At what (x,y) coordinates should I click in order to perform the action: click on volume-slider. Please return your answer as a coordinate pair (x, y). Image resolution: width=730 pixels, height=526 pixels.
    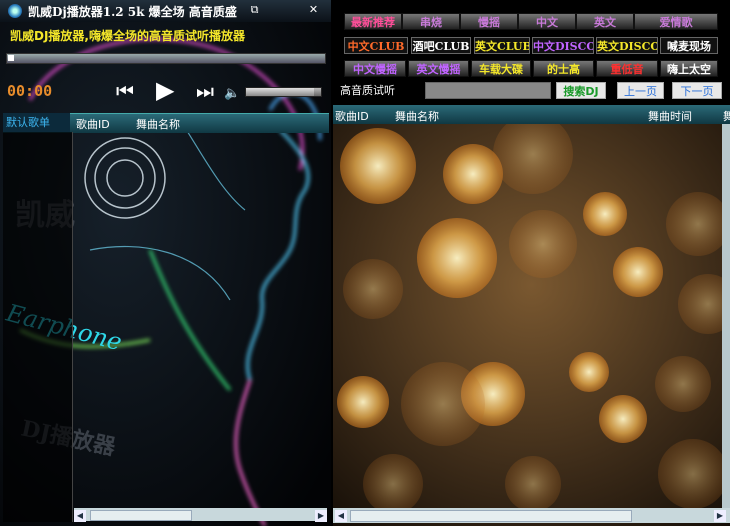
    Looking at the image, I should click on (283, 92).